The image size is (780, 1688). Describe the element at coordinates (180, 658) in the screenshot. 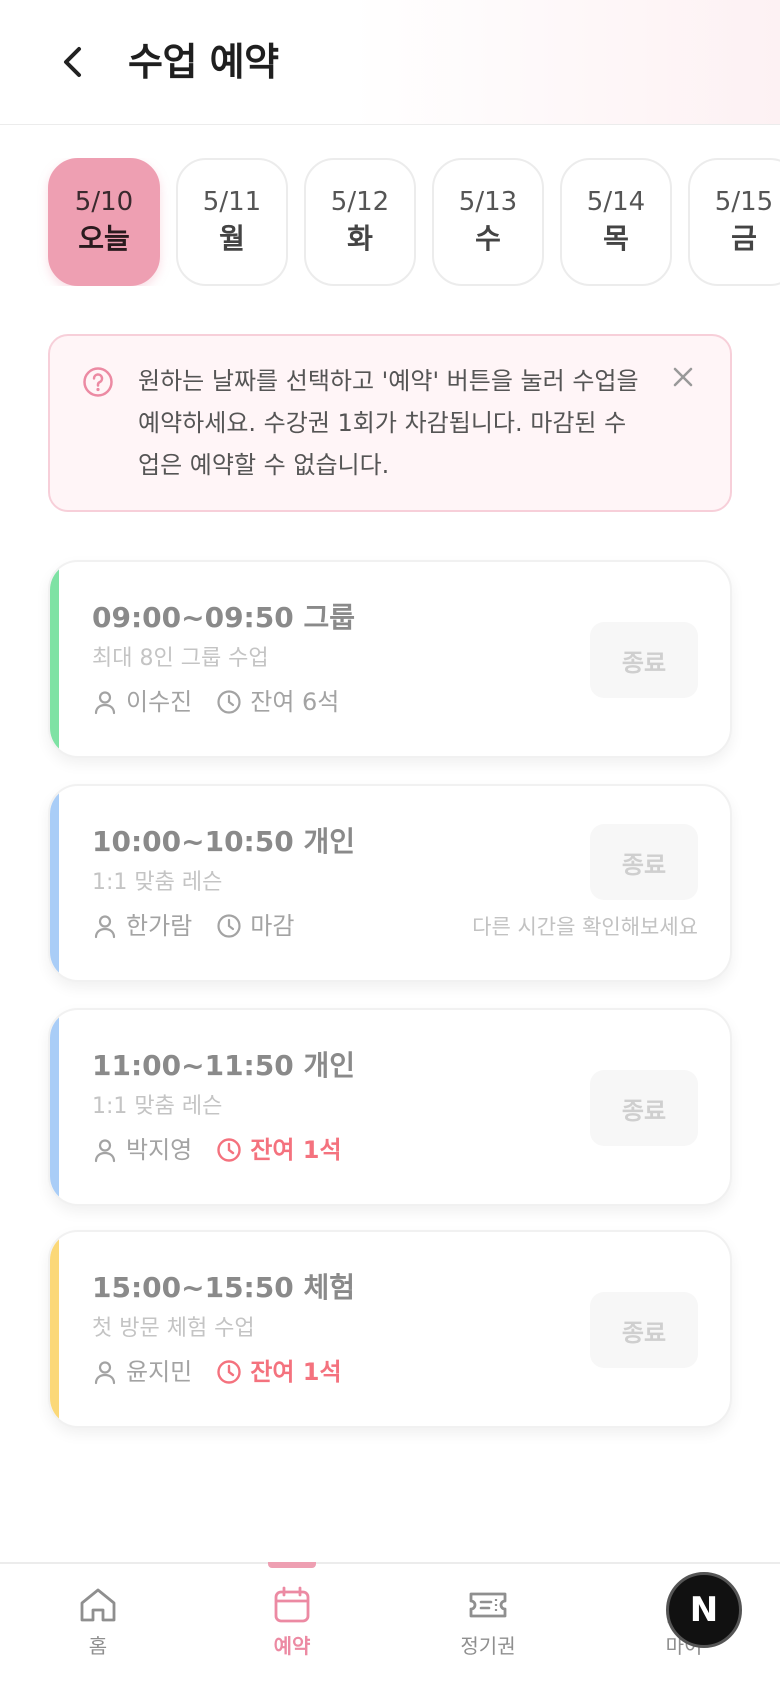

I see `class-subtitle: 최대 8인 그룹 수업` at that location.